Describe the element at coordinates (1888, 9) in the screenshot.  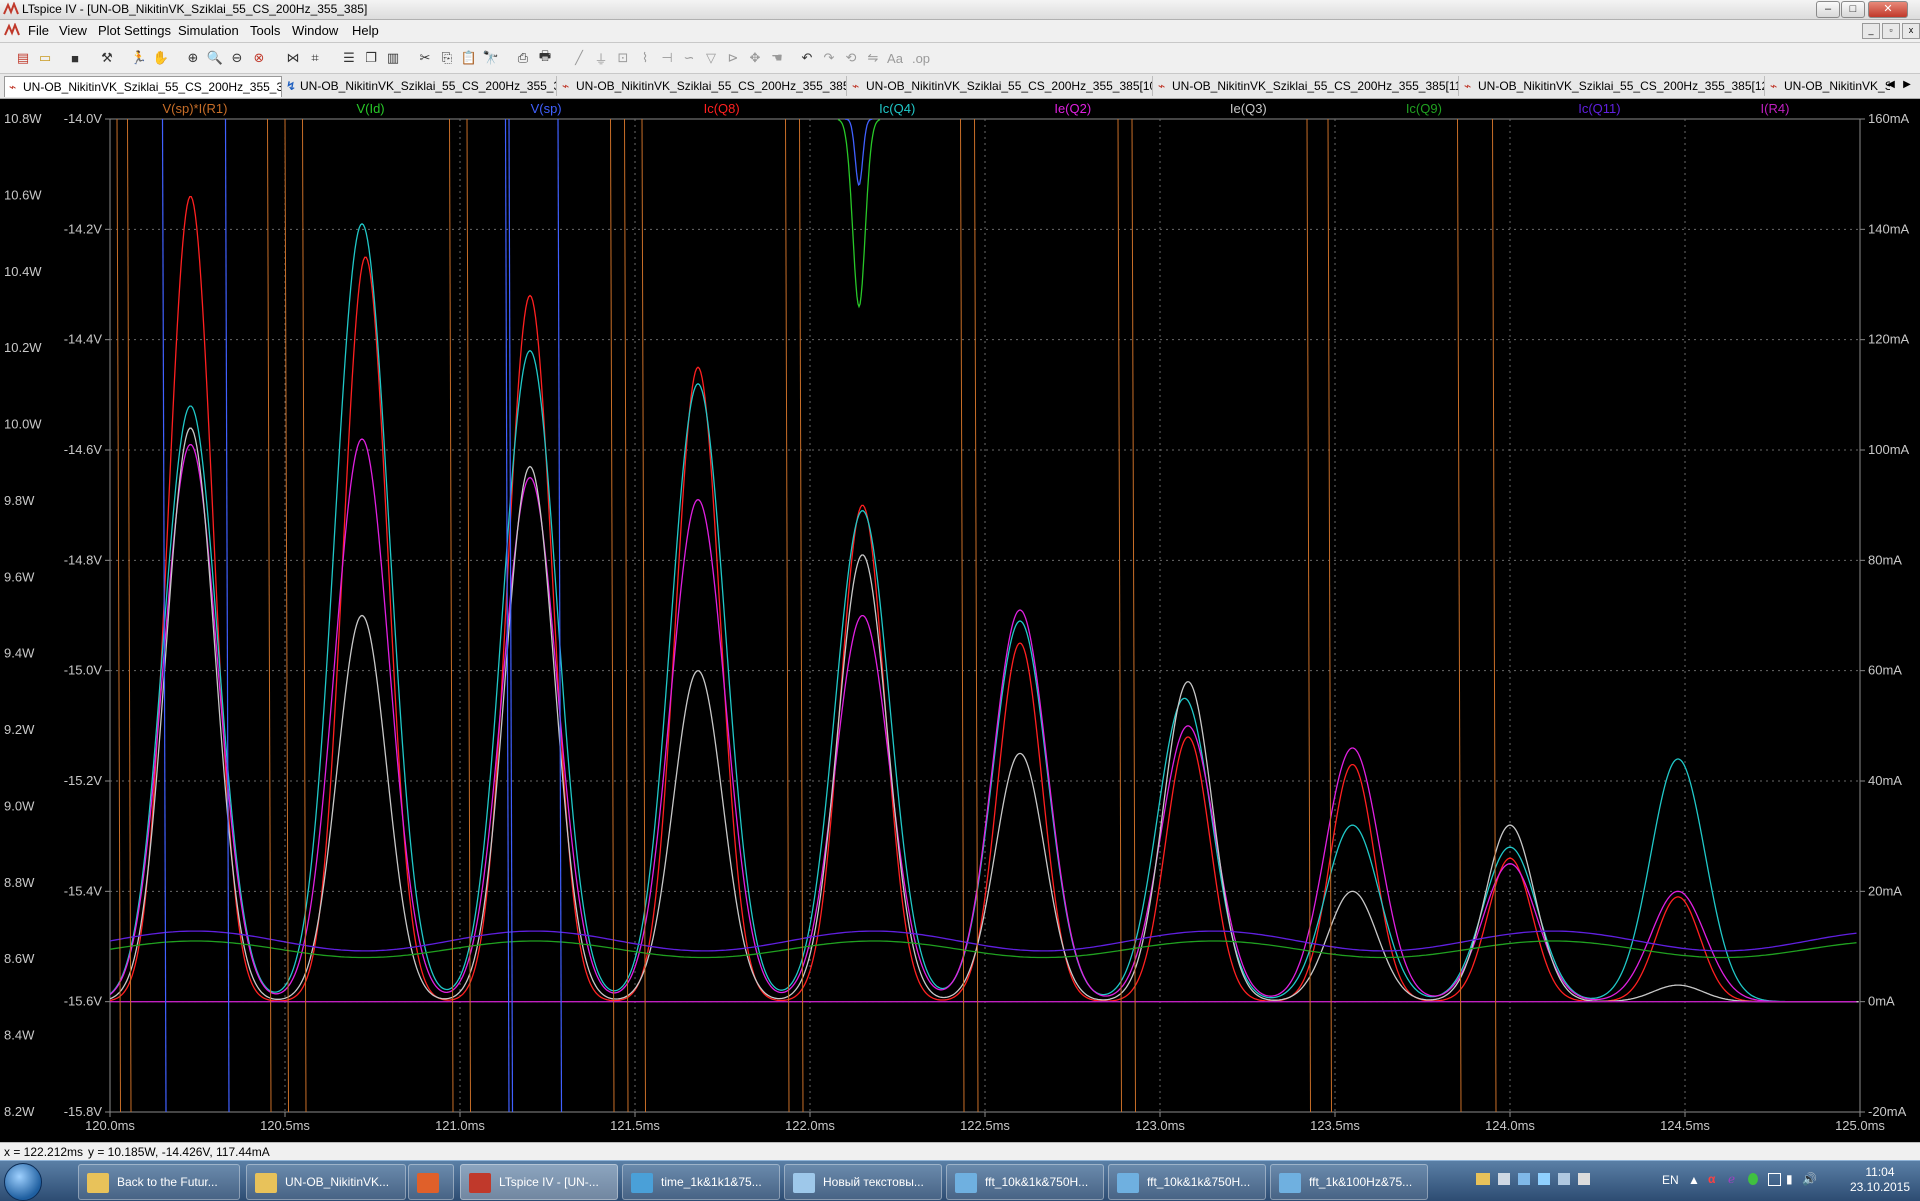
I see `close-button: ✕` at that location.